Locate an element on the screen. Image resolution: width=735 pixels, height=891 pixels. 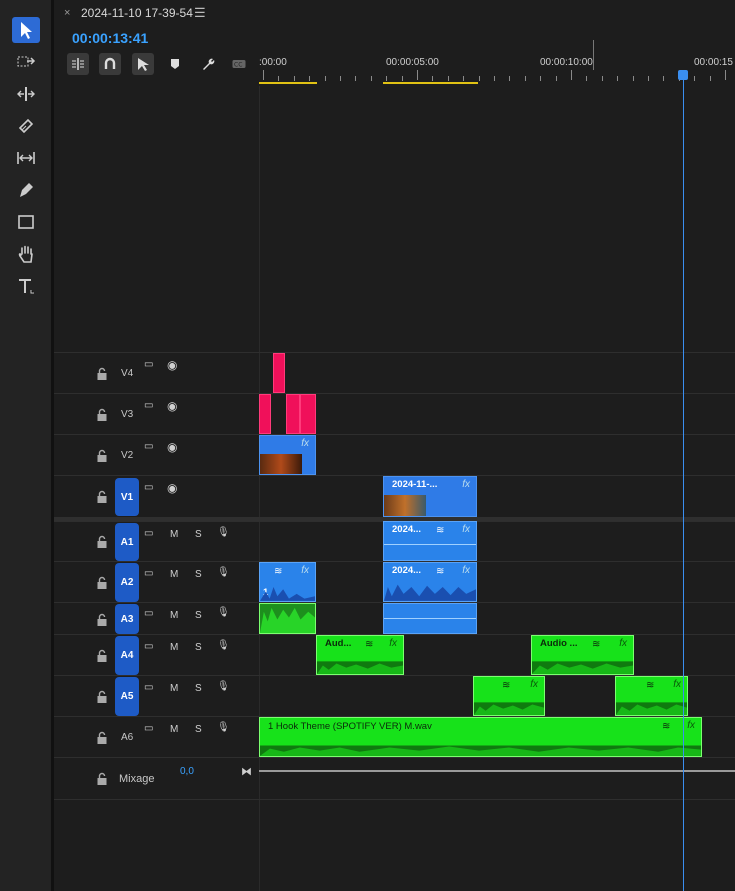
captions-button: CC is located at coordinates (239, 64).